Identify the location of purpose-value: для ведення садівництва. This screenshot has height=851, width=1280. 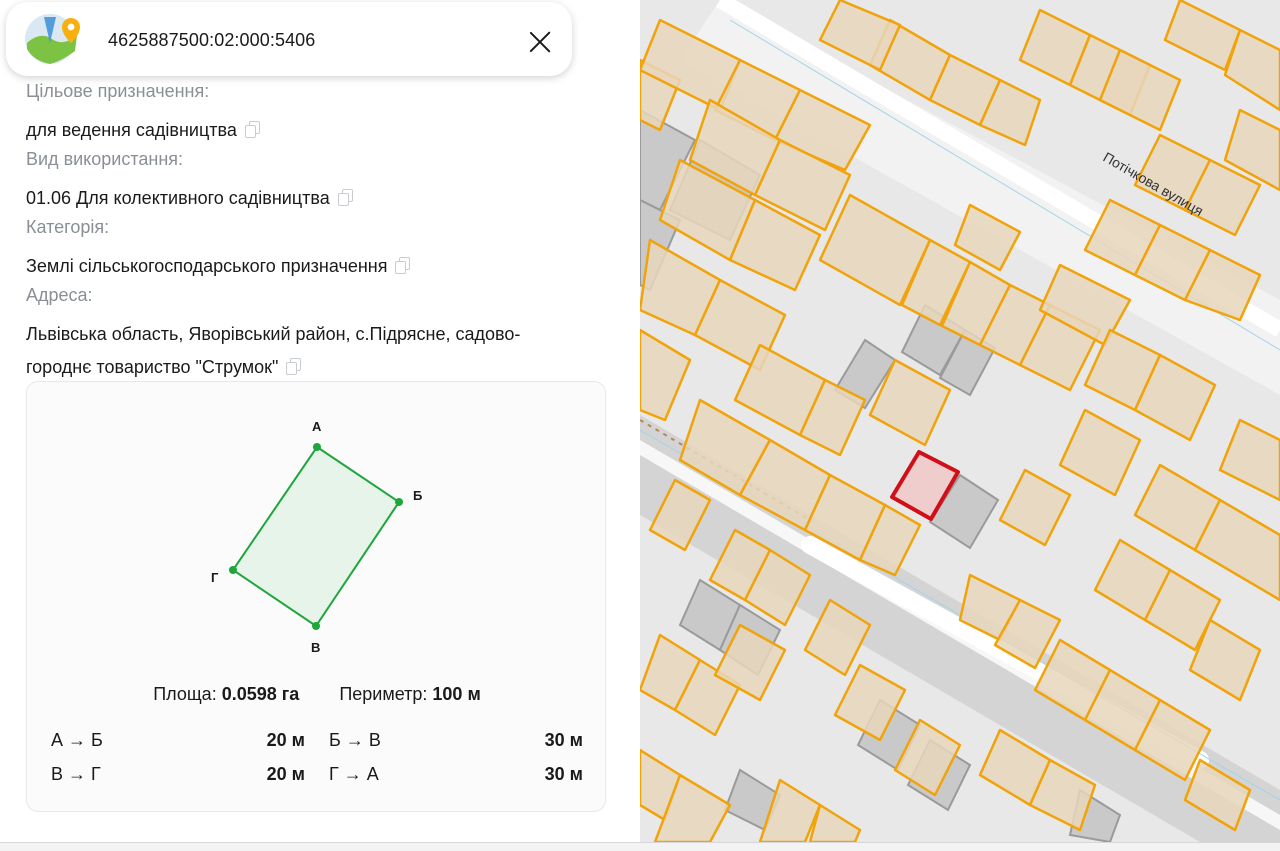
(316, 130).